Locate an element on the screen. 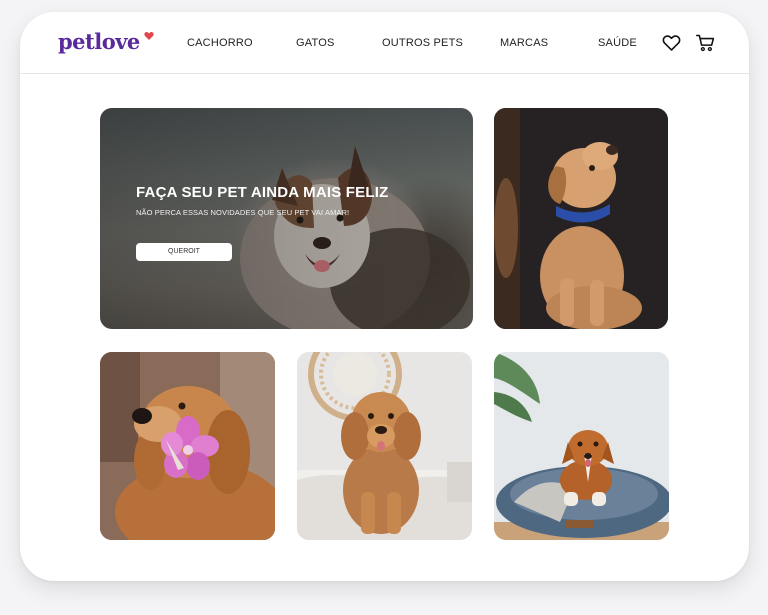 The width and height of the screenshot is (768, 615). nav-item-cachorro: CACHORRO is located at coordinates (220, 43).